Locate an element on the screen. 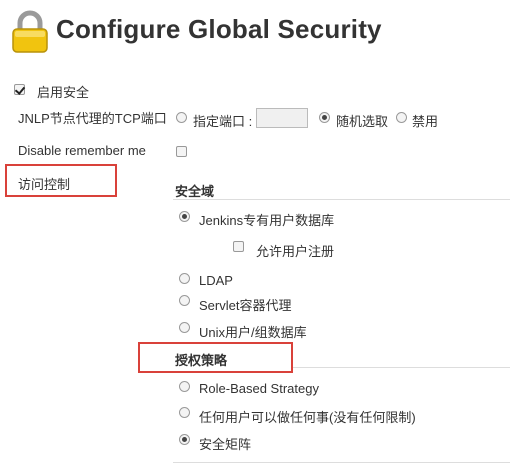 The width and height of the screenshot is (510, 464). jnlp-random-radio is located at coordinates (324, 117).